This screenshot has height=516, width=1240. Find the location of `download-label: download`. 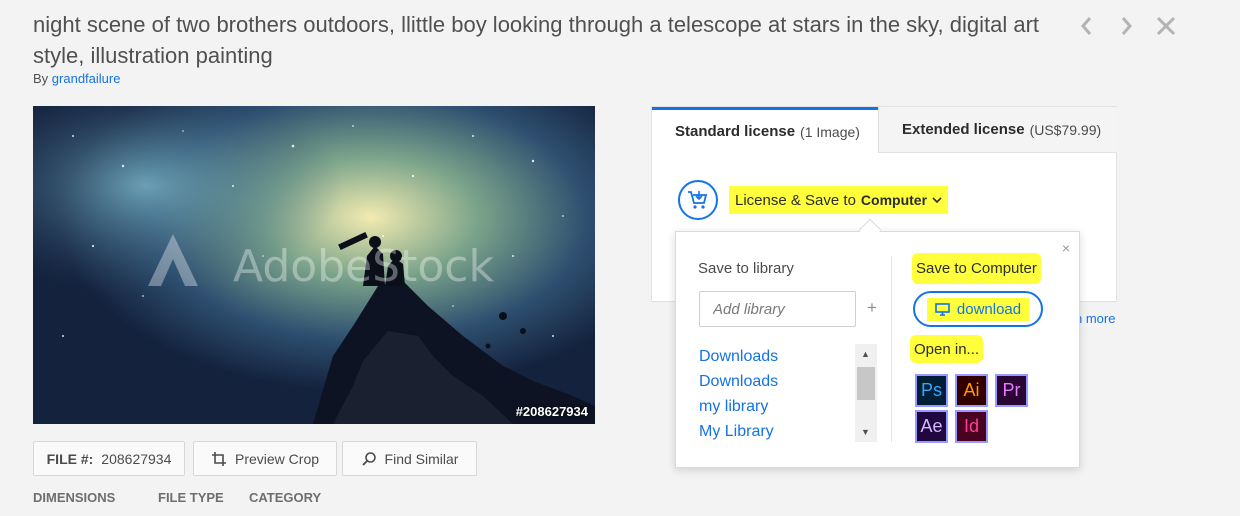

download-label: download is located at coordinates (989, 309).